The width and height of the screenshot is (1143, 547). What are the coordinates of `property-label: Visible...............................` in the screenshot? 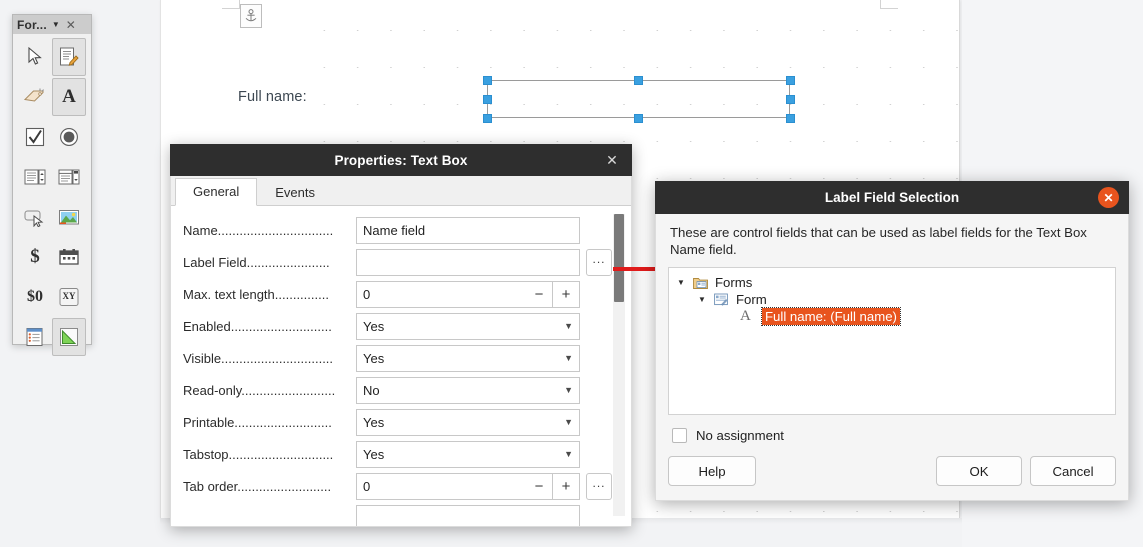 It's located at (258, 358).